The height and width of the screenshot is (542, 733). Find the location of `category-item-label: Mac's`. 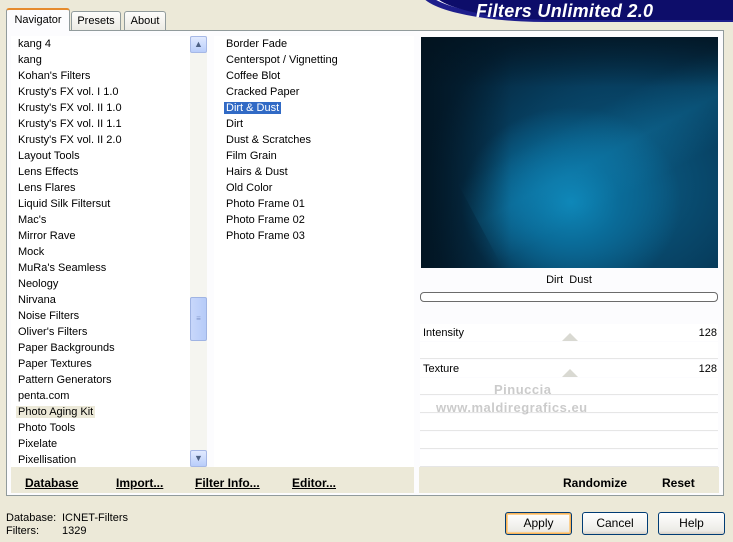

category-item-label: Mac's is located at coordinates (32, 220).